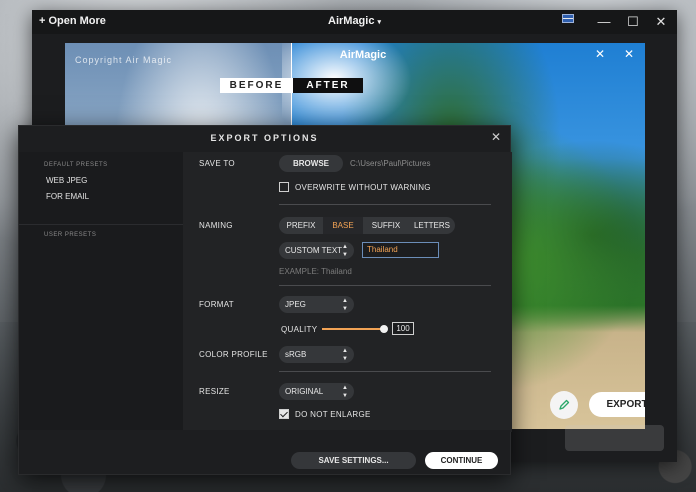 This screenshot has height=492, width=696. I want to click on preset-item-web-jpeg: WEB JPEG, so click(101, 181).